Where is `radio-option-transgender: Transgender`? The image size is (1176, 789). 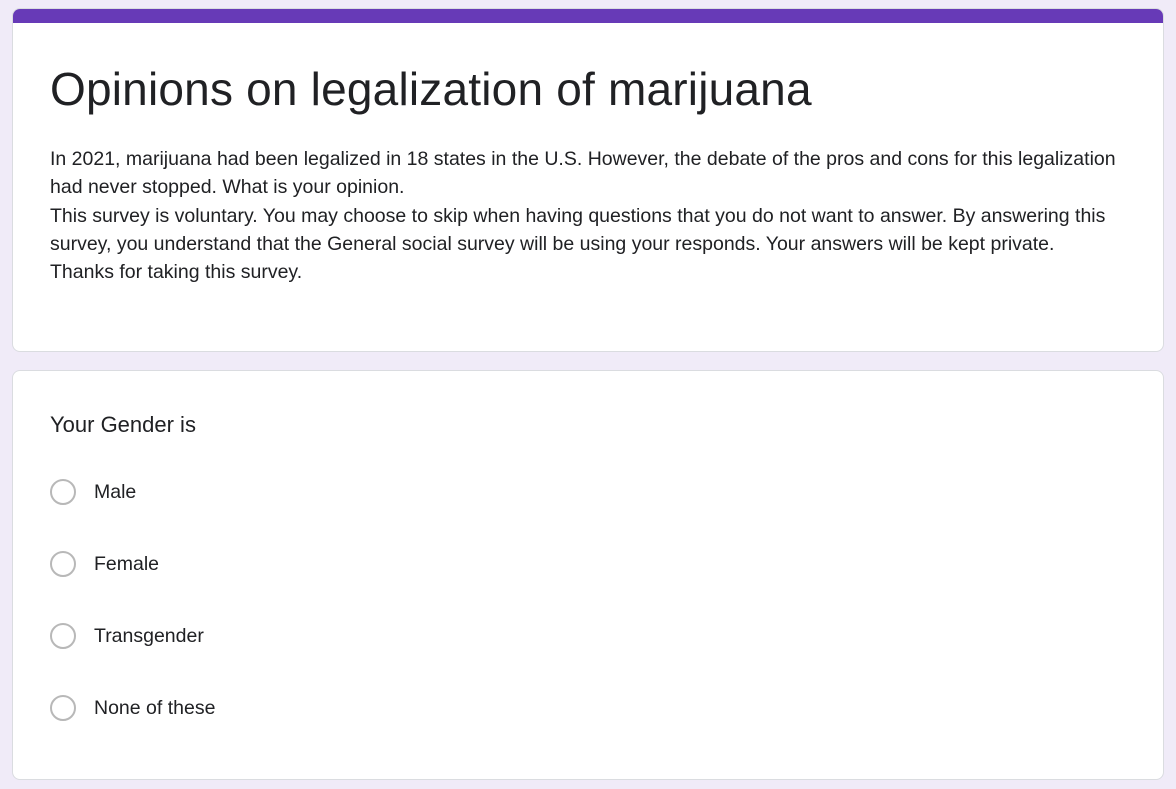 radio-option-transgender: Transgender is located at coordinates (127, 636).